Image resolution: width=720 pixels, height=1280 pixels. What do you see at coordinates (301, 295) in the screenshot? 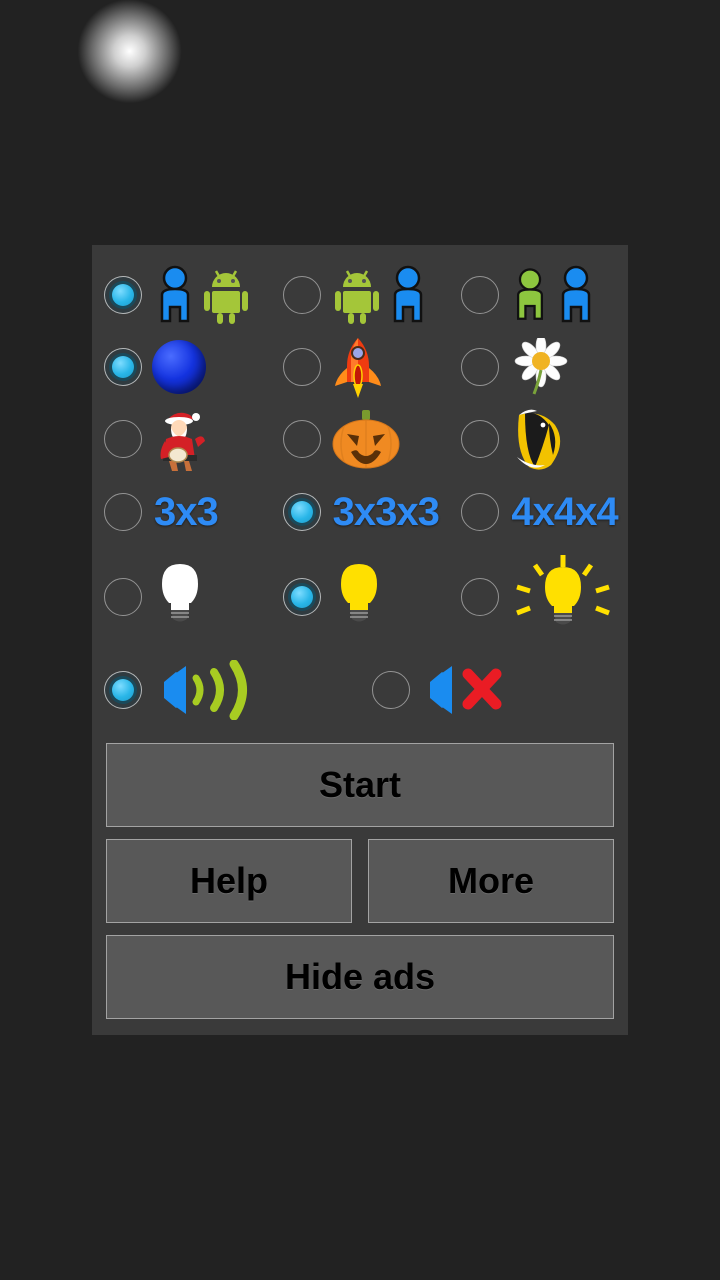
I see `radio-android-vs-human` at bounding box center [301, 295].